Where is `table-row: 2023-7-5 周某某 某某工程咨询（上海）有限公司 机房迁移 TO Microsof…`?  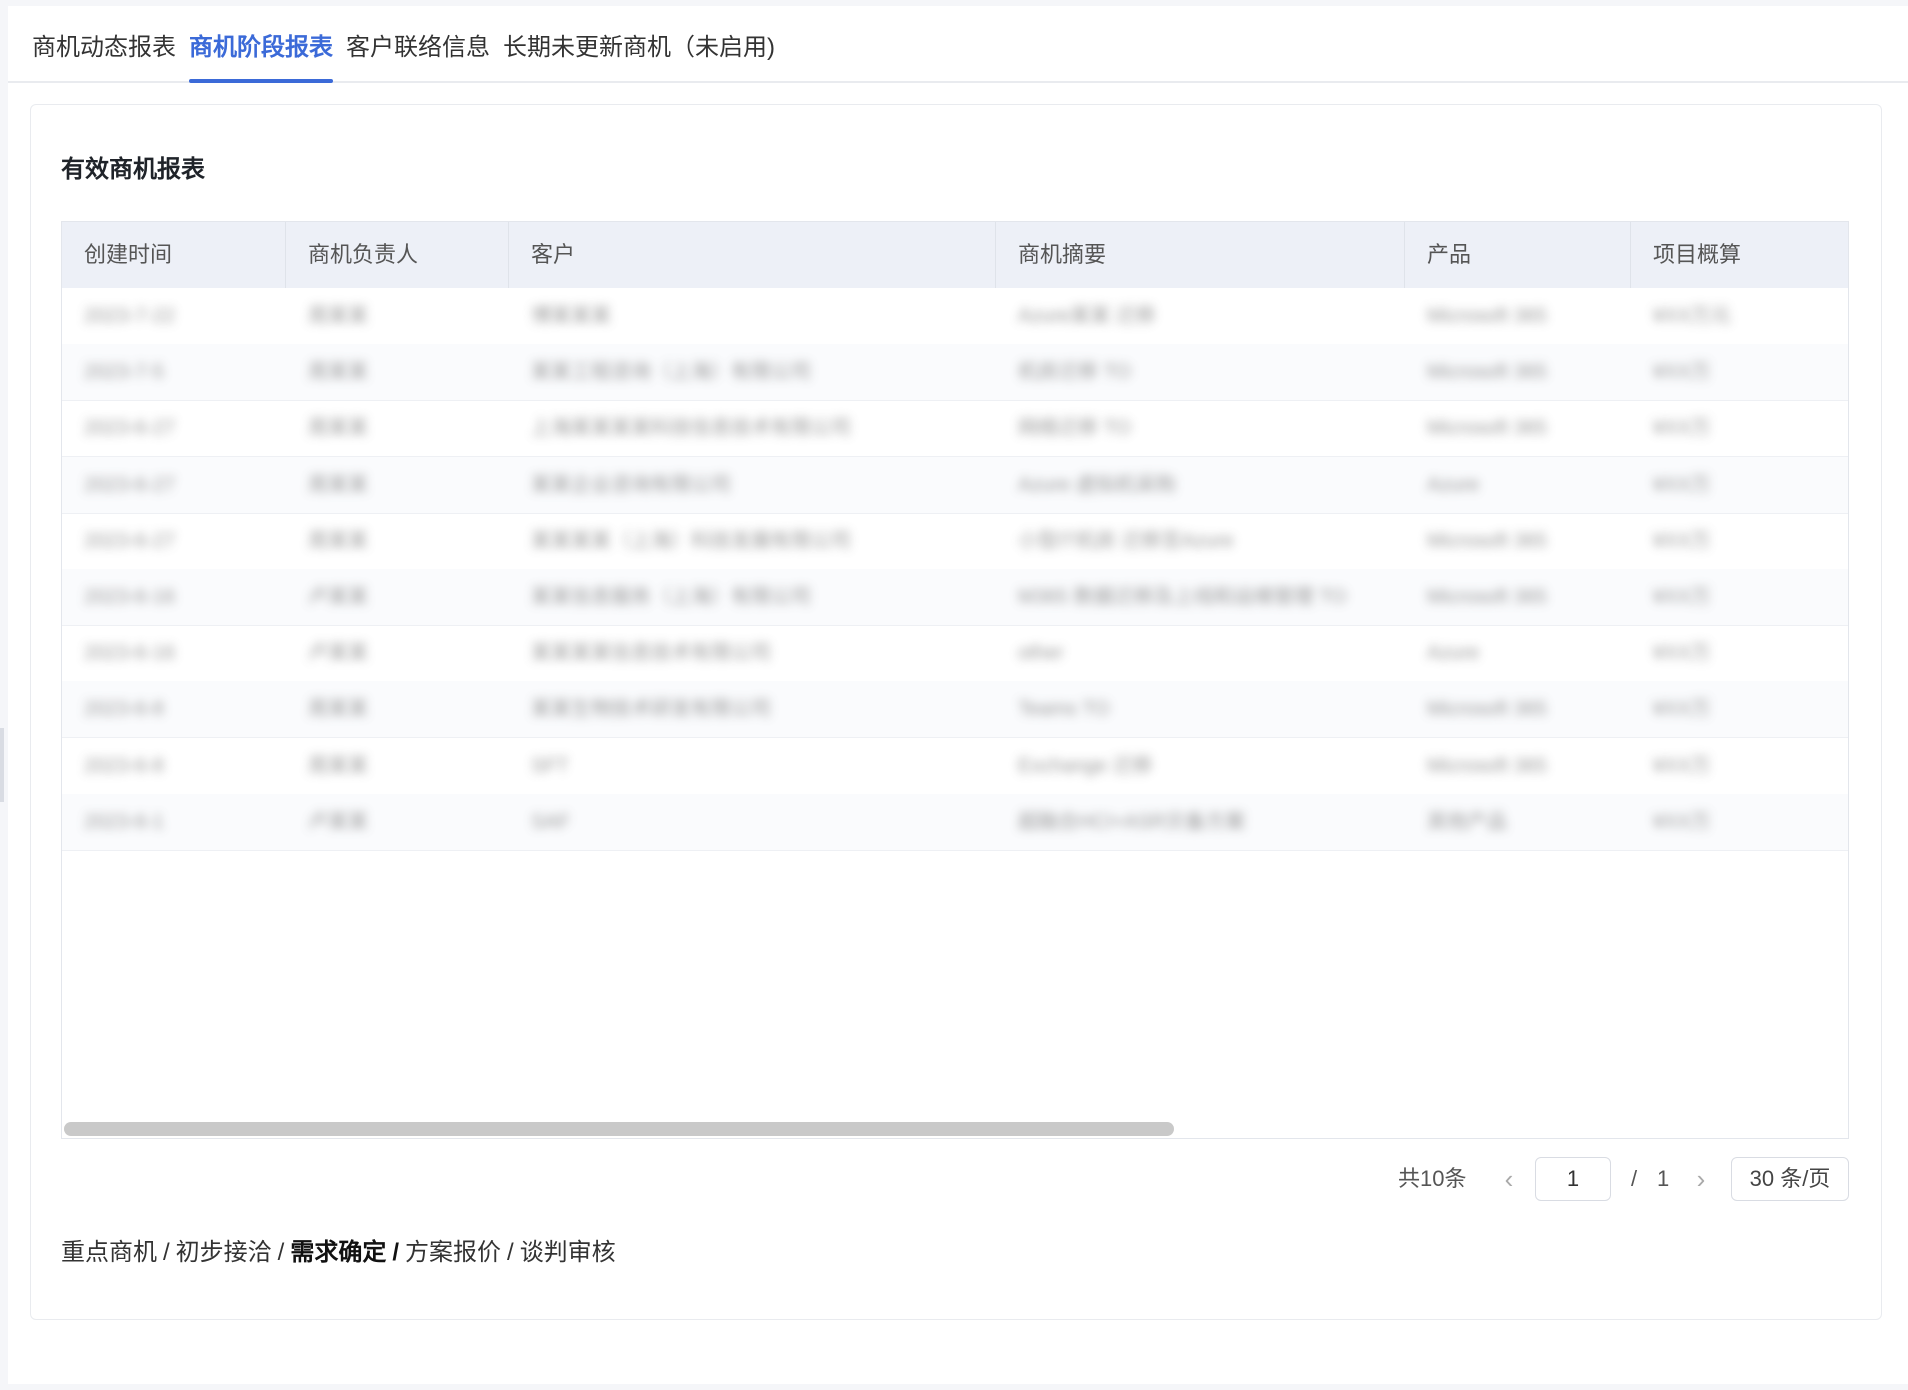 table-row: 2023-7-5 周某某 某某工程咨询（上海）有限公司 机房迁移 TO Microsof… is located at coordinates (955, 373).